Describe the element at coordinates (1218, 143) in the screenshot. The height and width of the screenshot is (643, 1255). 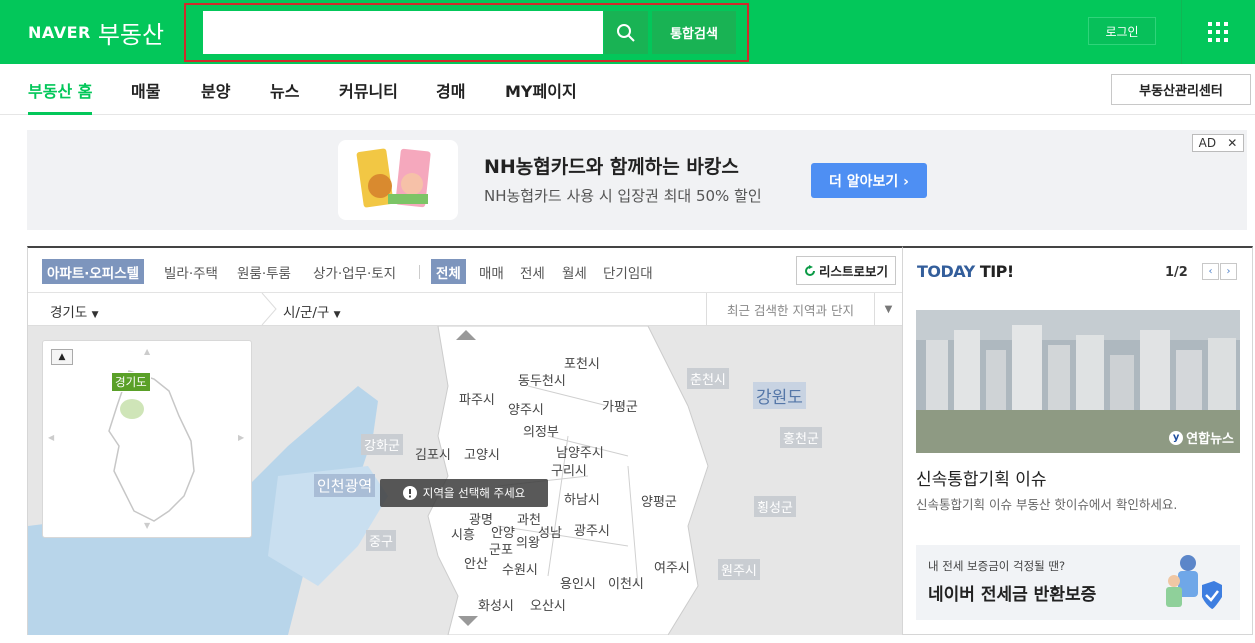
I see `ad-badge: AD ✕` at that location.